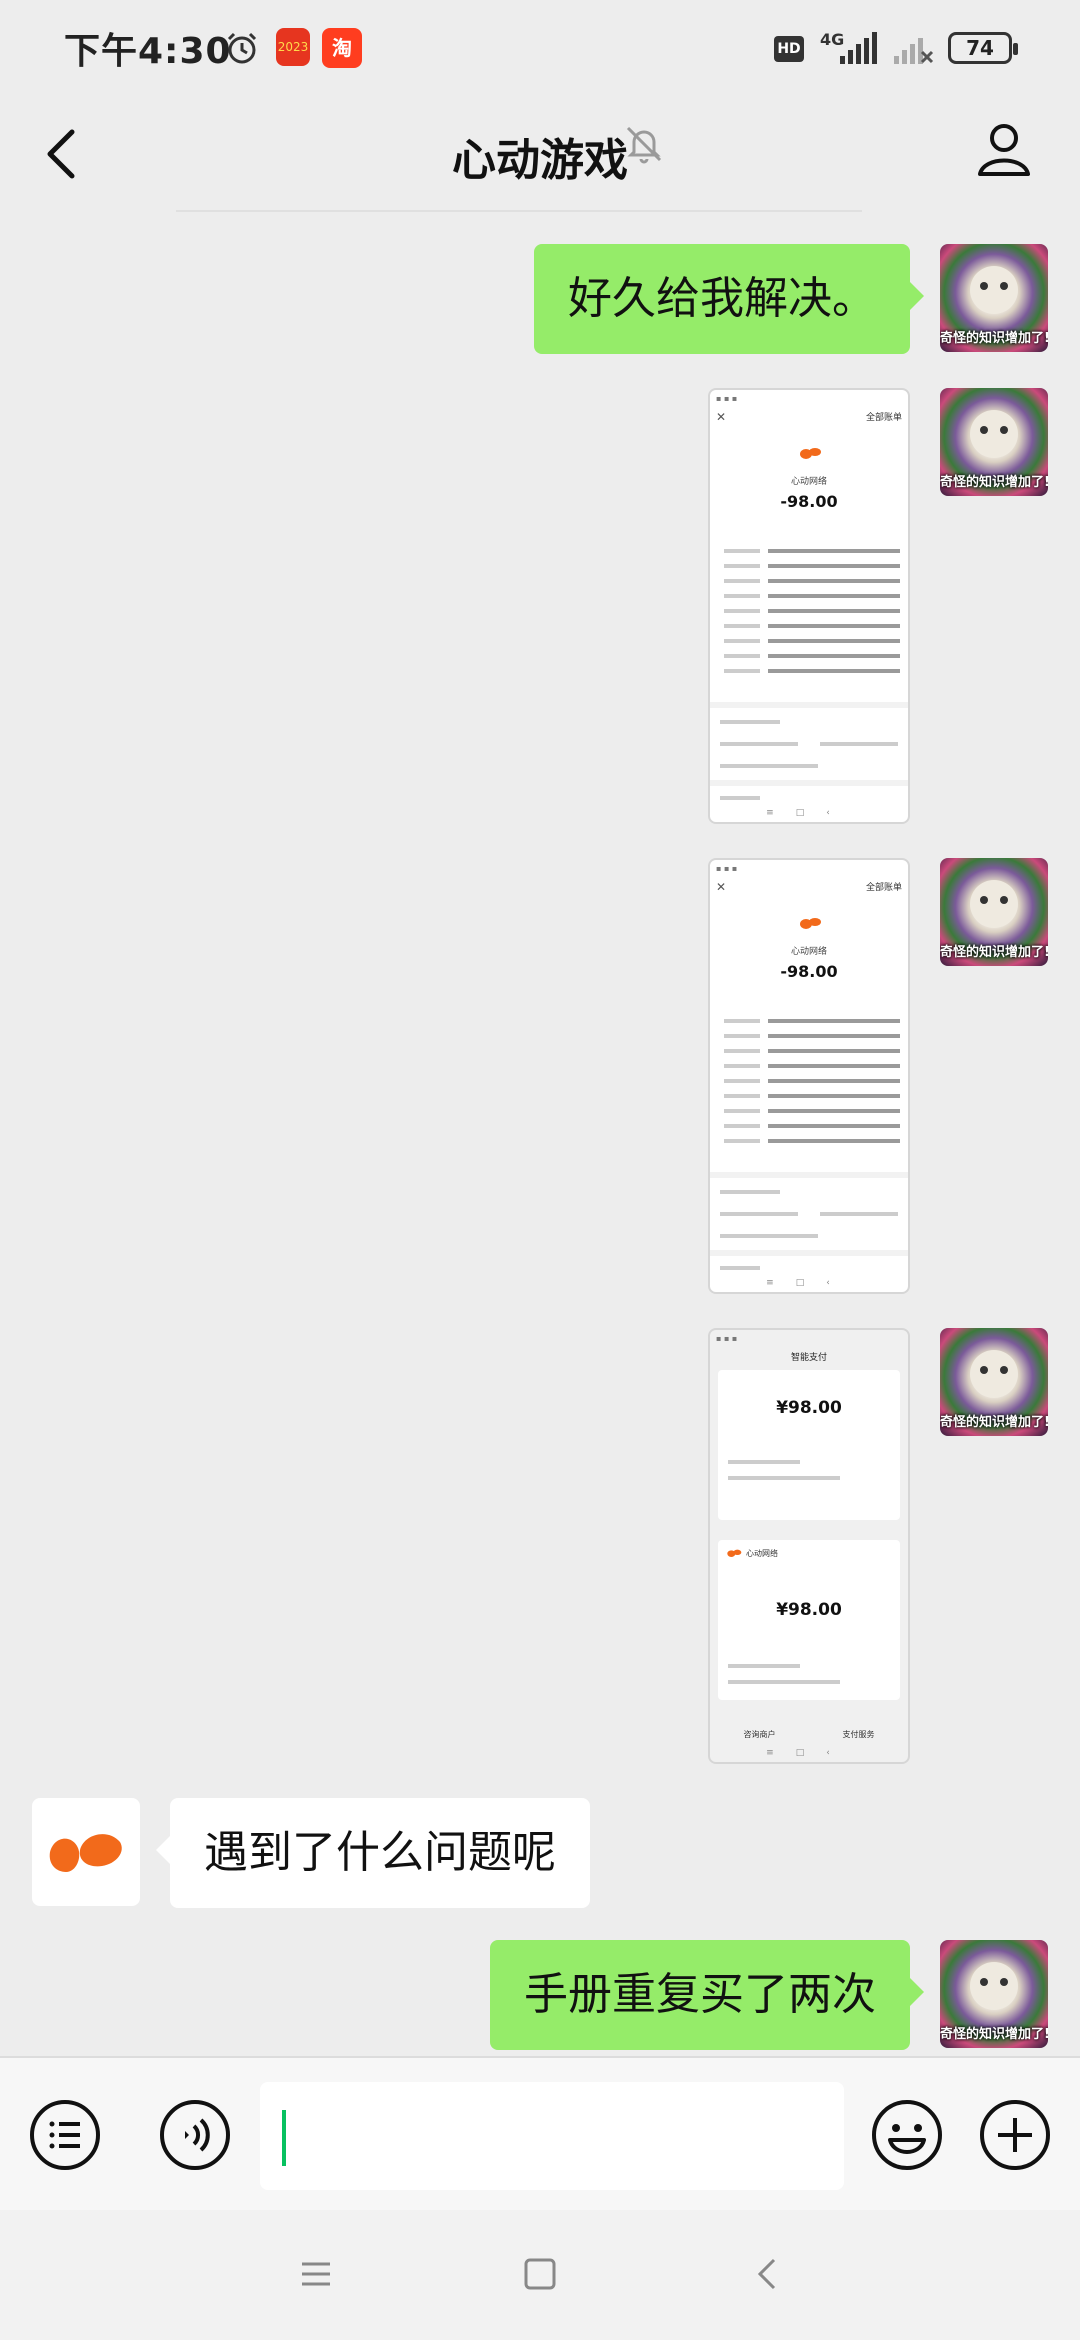 The height and width of the screenshot is (2340, 1080). I want to click on mute-bell-icon, so click(644, 145).